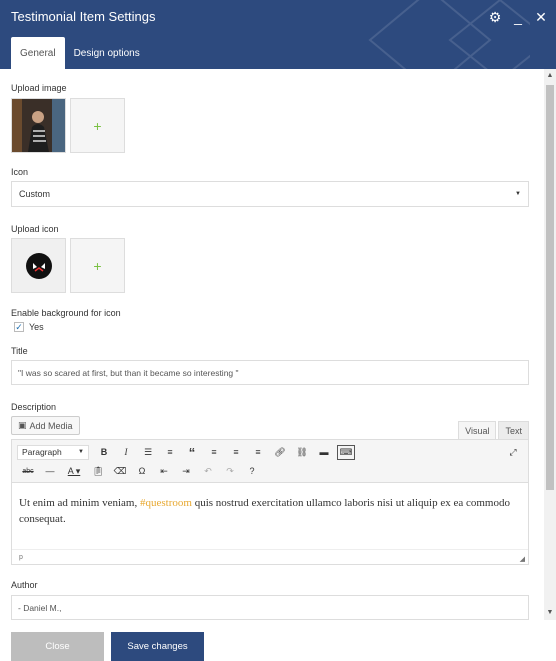 The height and width of the screenshot is (661, 556). What do you see at coordinates (24, 585) in the screenshot?
I see `author-label: Author` at bounding box center [24, 585].